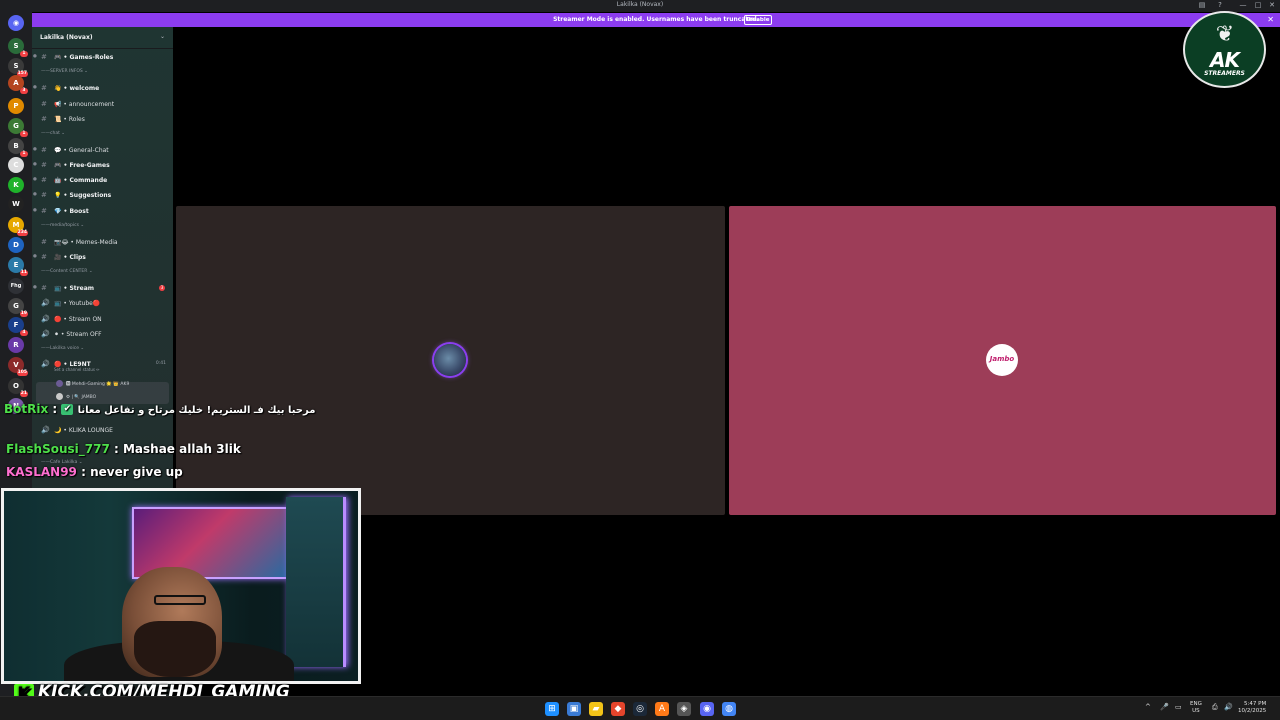 Image resolution: width=1280 pixels, height=720 pixels. Describe the element at coordinates (76, 396) in the screenshot. I see `voice-user-2: ⚙ | 🔍 JAMBO` at that location.